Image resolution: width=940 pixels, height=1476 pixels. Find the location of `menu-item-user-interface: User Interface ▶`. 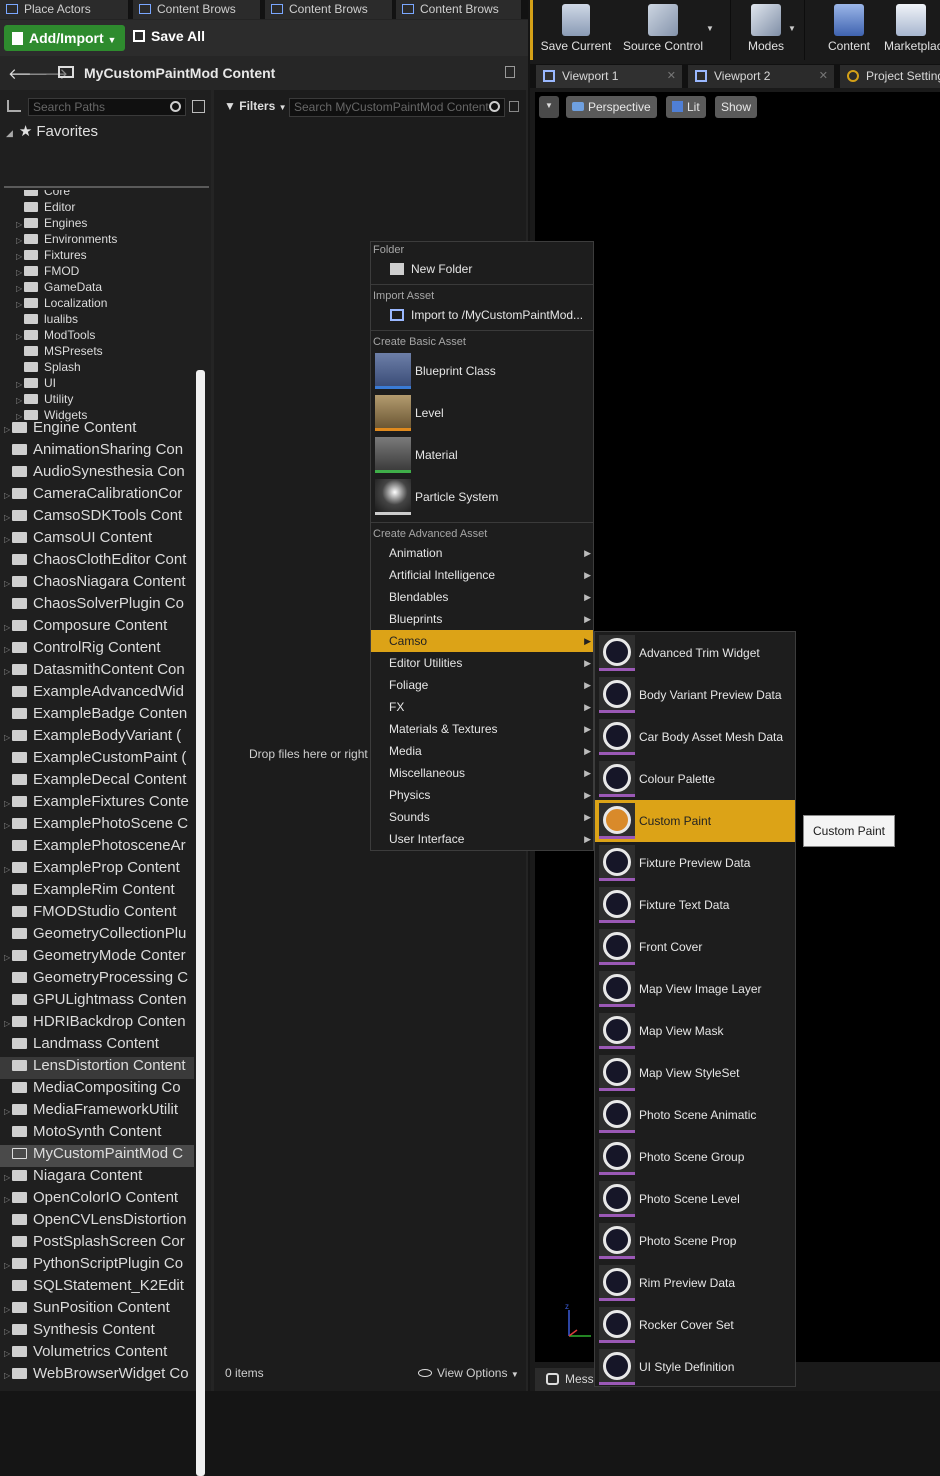

menu-item-user-interface: User Interface ▶ is located at coordinates (482, 839).